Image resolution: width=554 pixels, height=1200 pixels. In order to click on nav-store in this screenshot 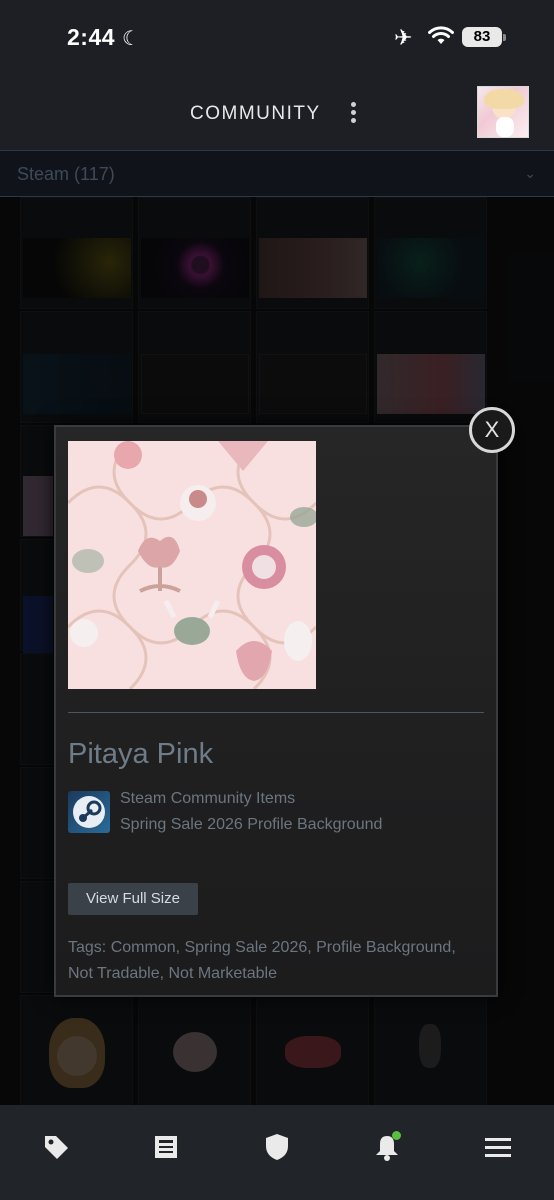, I will do `click(56, 1149)`.